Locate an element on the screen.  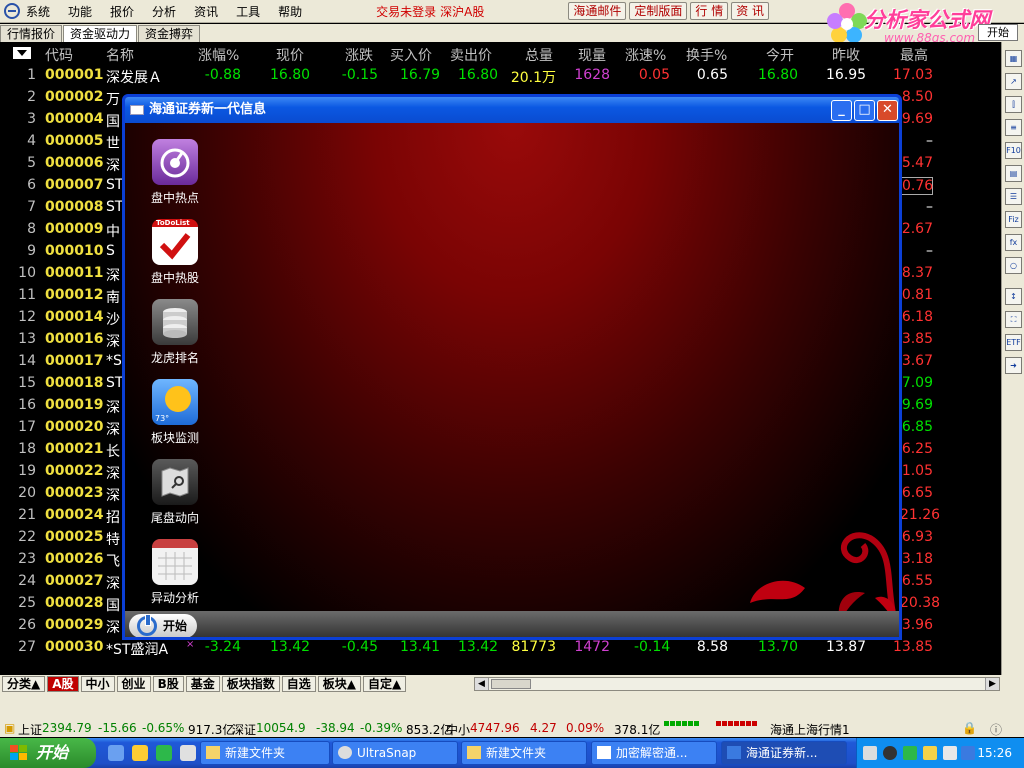
tab-watchlist: 自选 is located at coordinates (298, 684).